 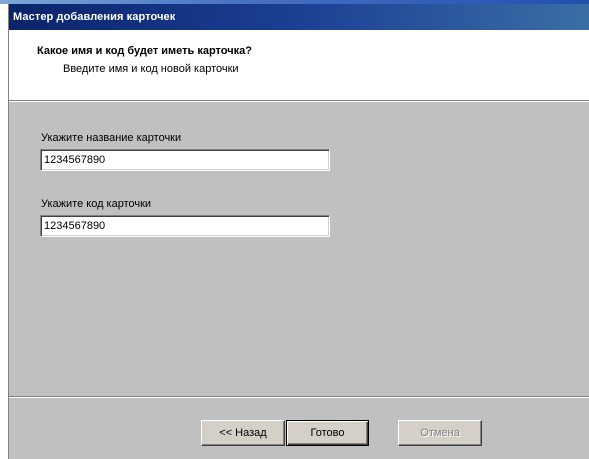 I want to click on finish-button: Готово, so click(x=327, y=433).